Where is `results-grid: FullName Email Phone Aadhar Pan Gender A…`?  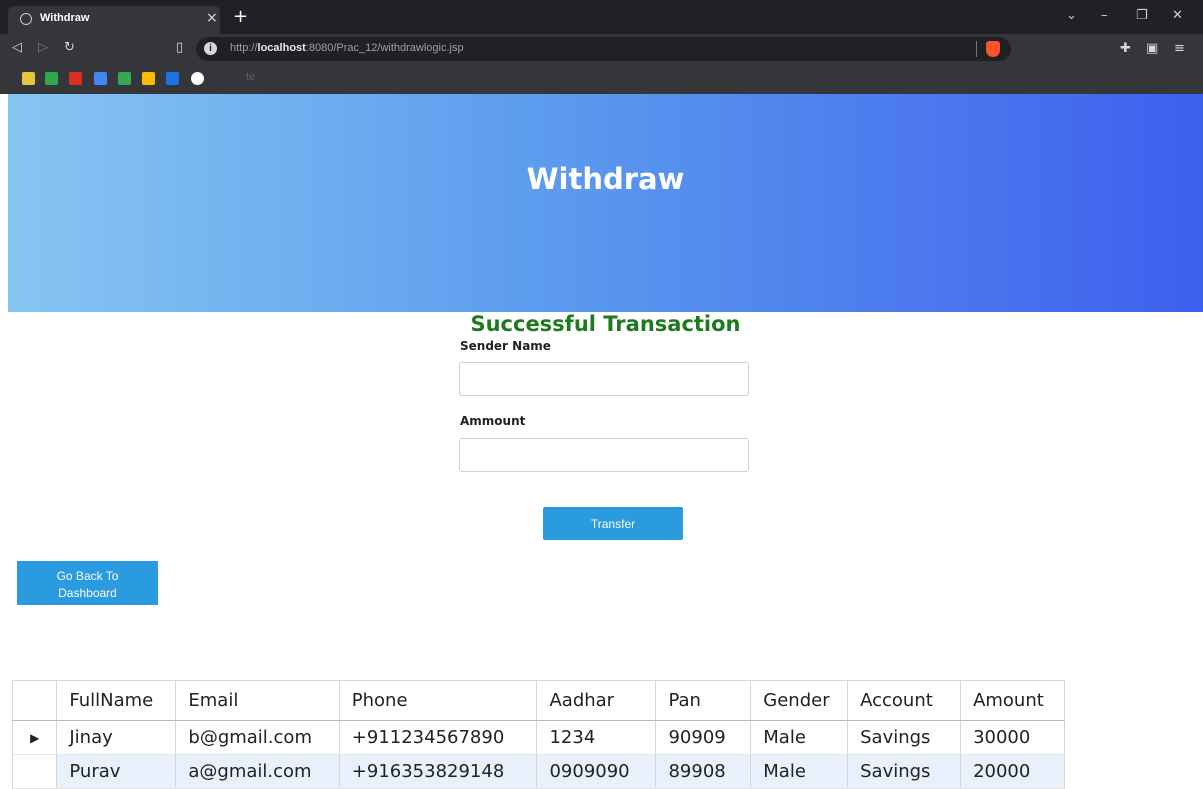
results-grid: FullName Email Phone Aadhar Pan Gender A… is located at coordinates (538, 734).